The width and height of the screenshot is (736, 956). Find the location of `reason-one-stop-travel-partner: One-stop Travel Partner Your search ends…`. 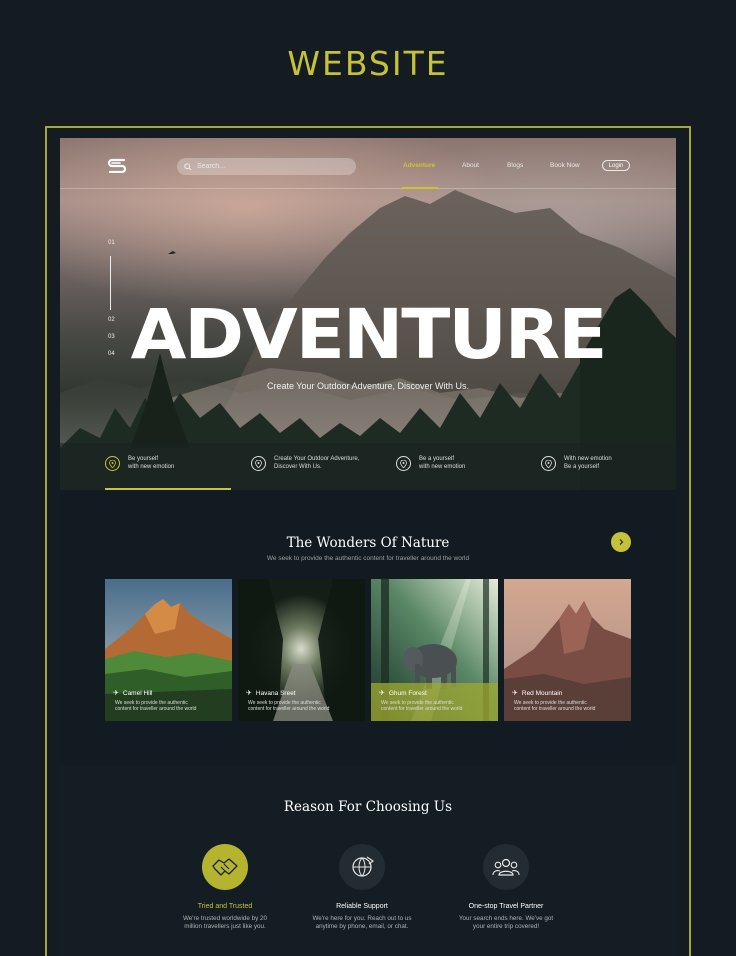

reason-one-stop-travel-partner: One-stop Travel Partner Your search ends… is located at coordinates (506, 887).